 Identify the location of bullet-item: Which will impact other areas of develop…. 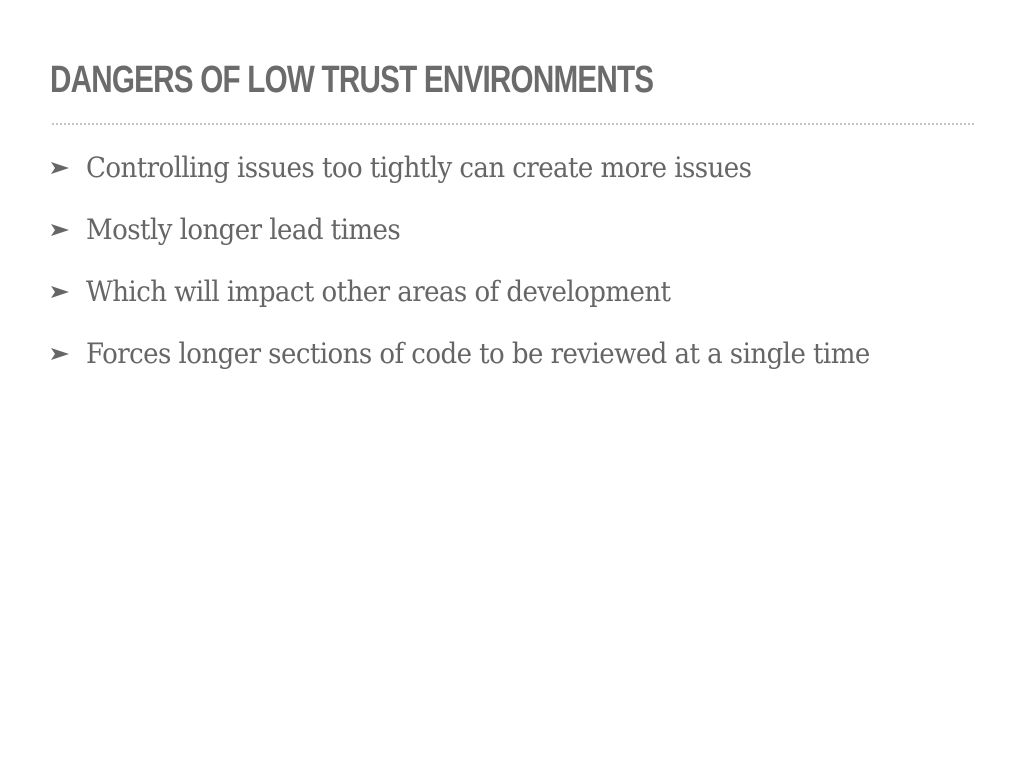
(520, 295).